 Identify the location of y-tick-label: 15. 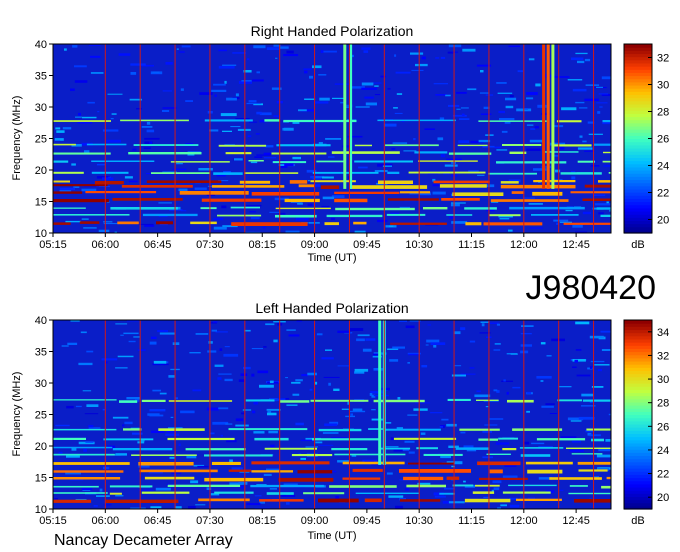
(41, 479).